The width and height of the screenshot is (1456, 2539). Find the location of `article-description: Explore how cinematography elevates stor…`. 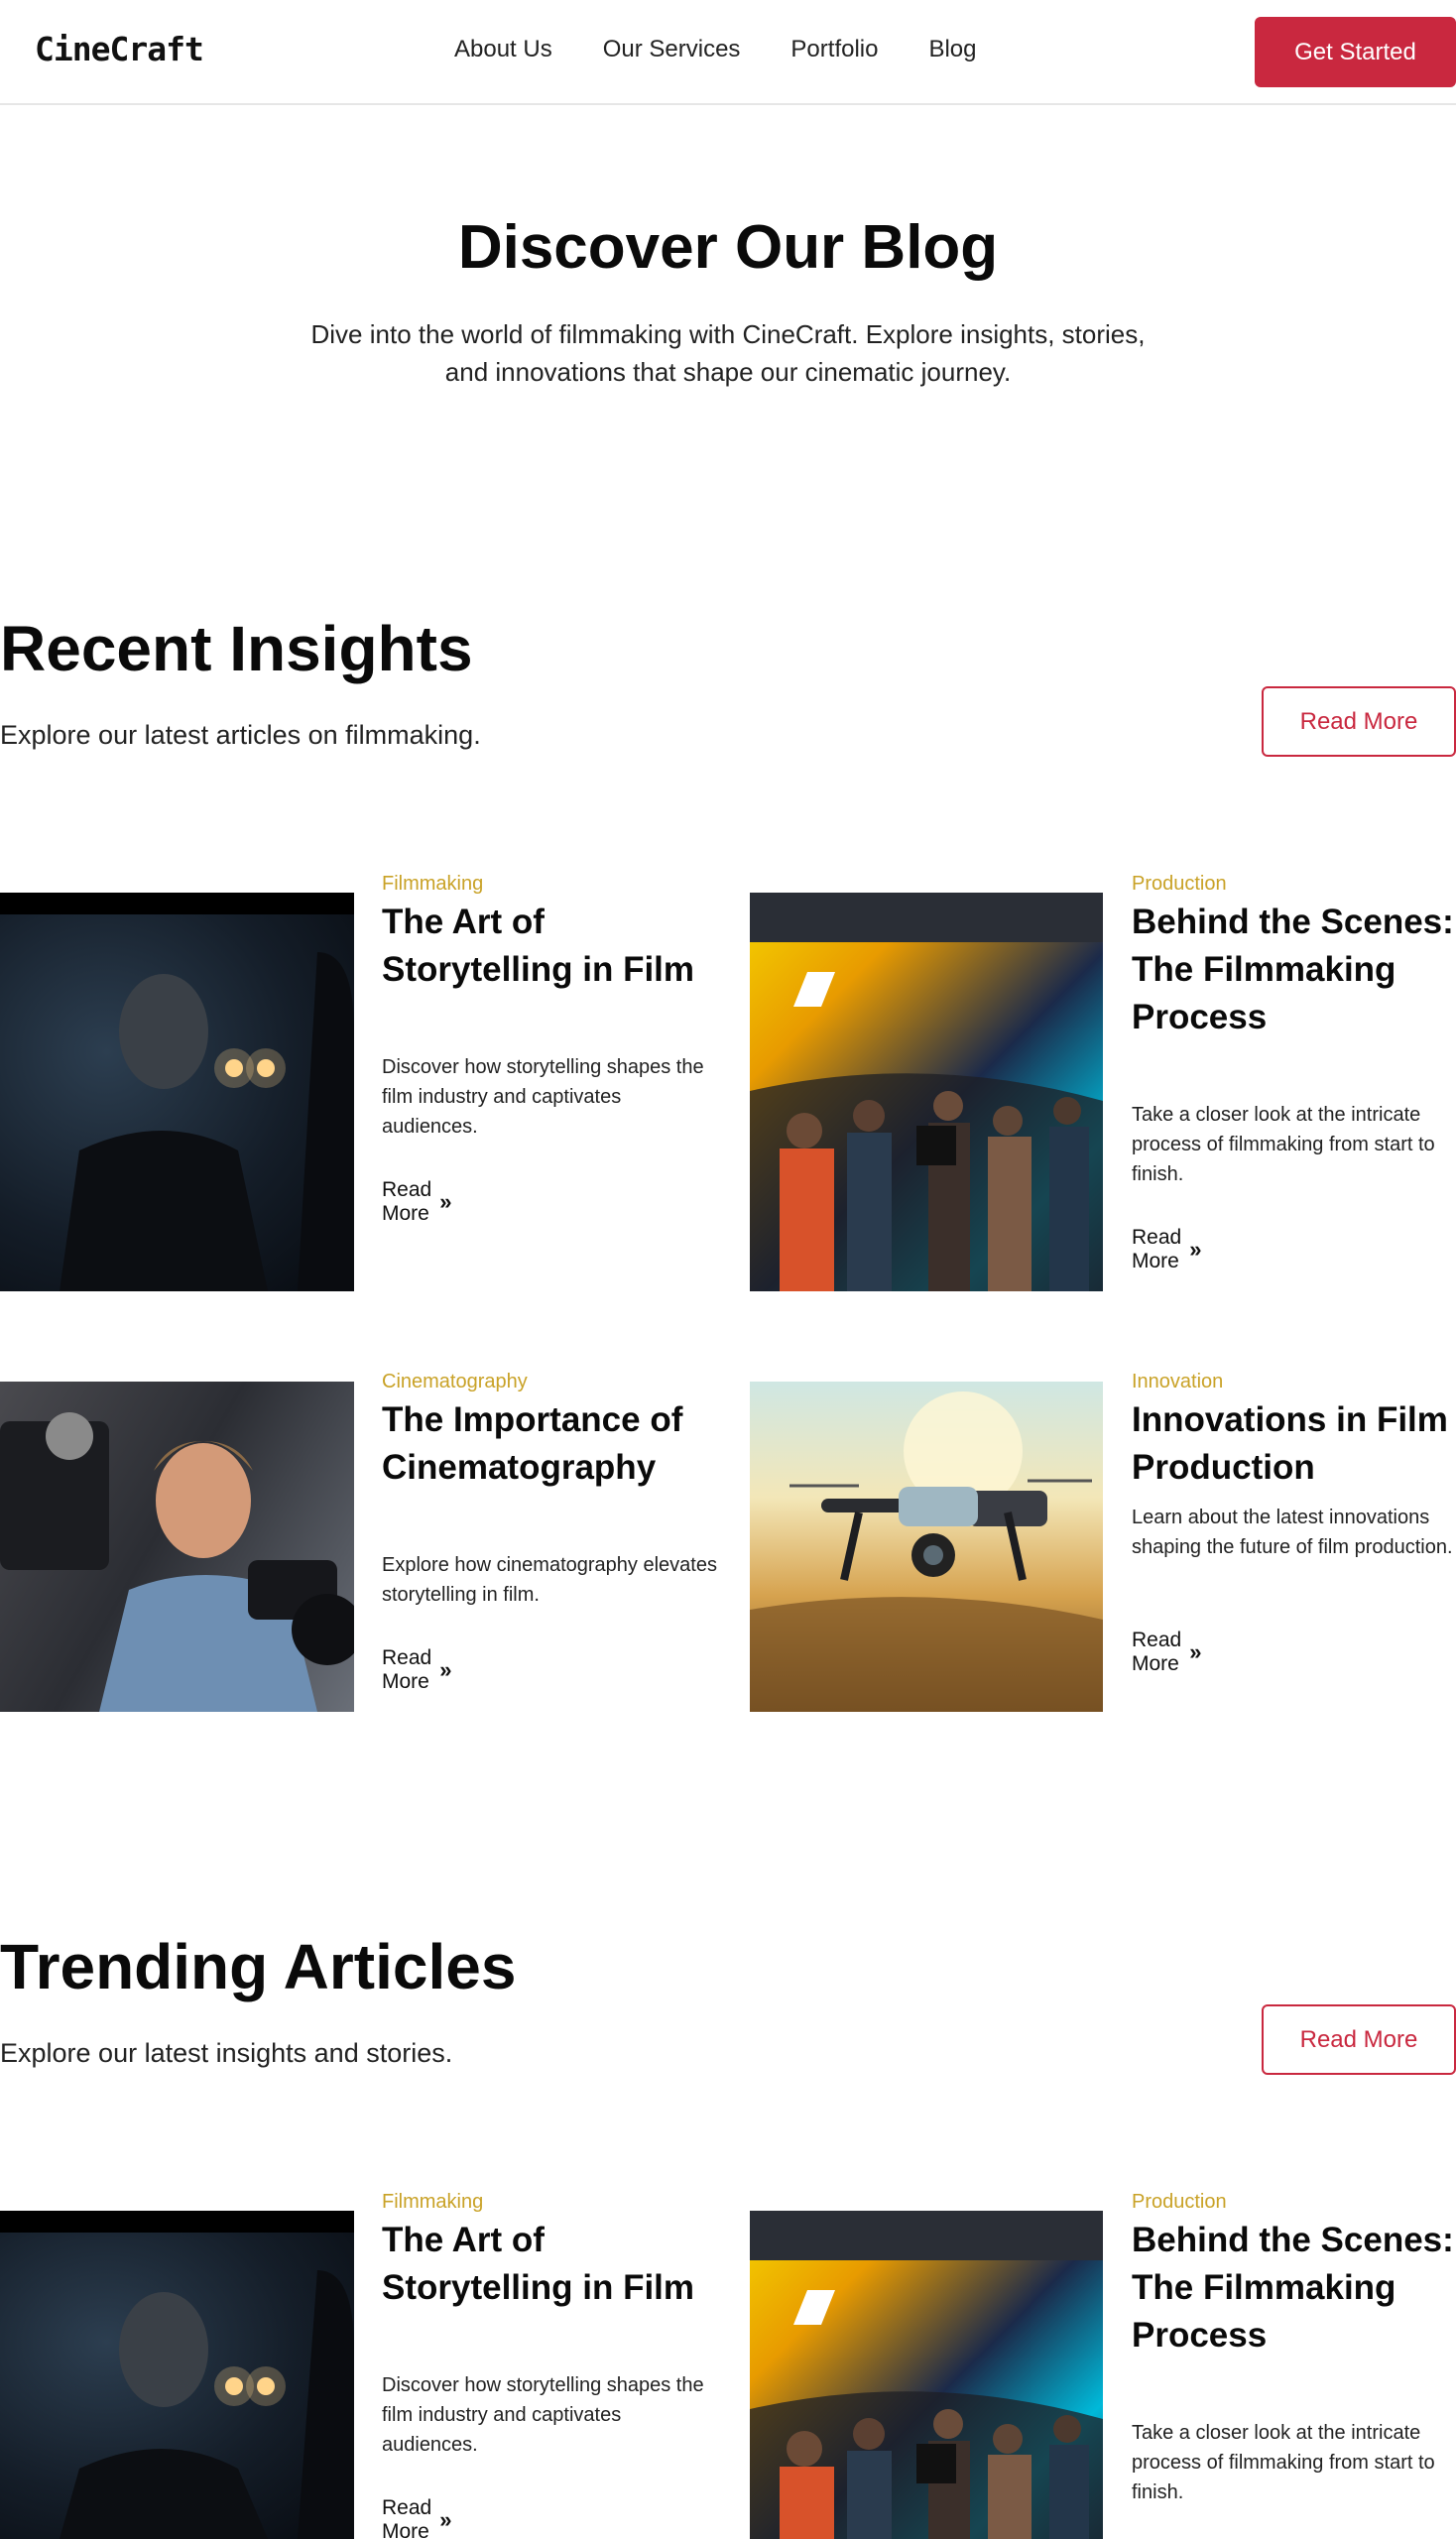

article-description: Explore how cinematography elevates stor… is located at coordinates (549, 1580).